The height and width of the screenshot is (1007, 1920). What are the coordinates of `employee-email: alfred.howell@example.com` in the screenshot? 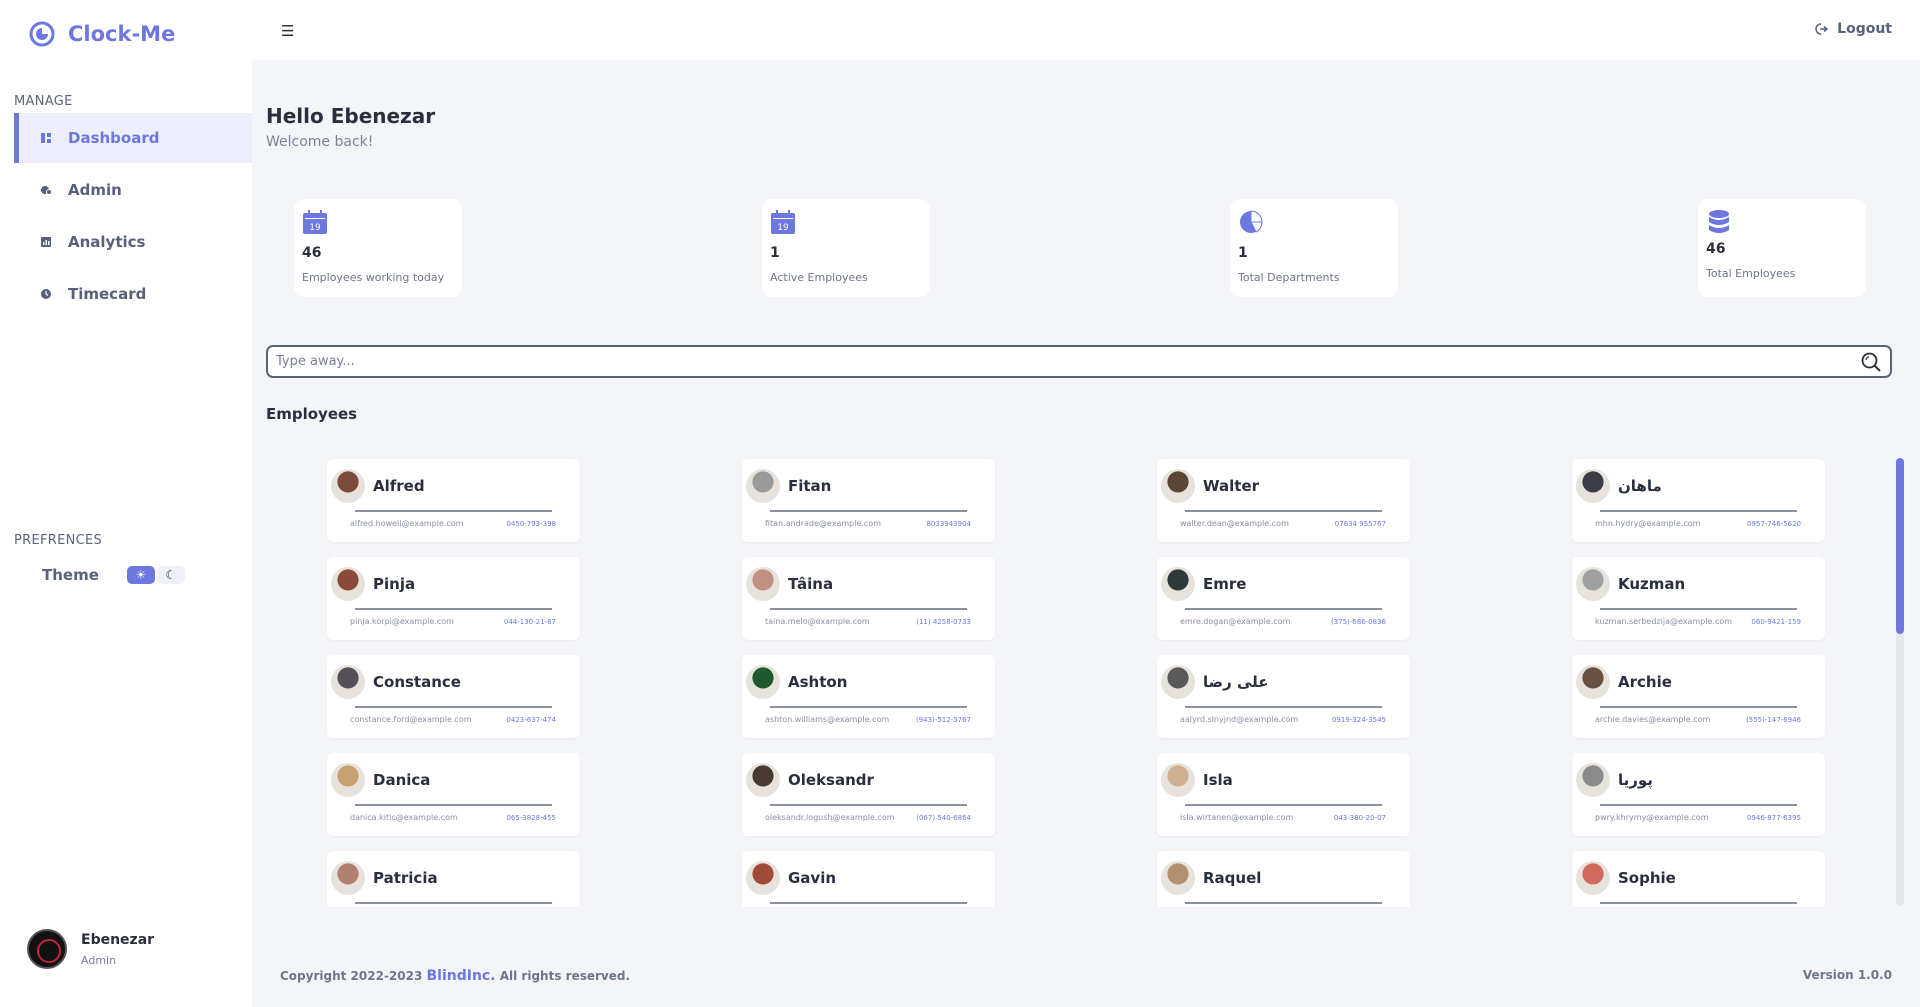 It's located at (407, 523).